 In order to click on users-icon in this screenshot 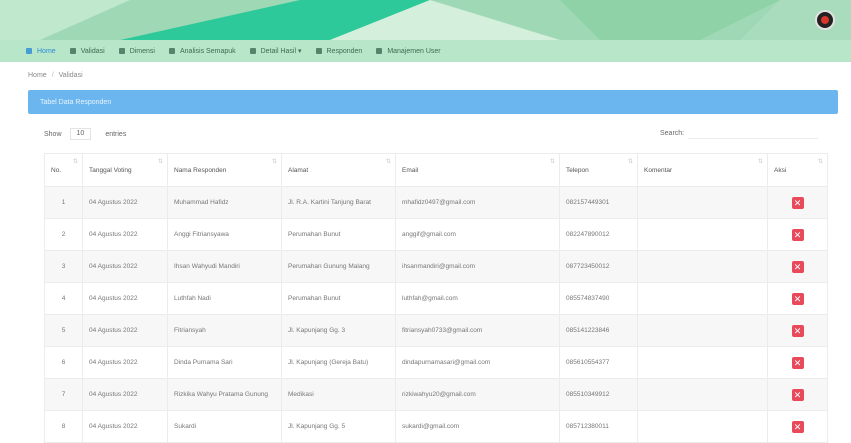, I will do `click(318, 51)`.